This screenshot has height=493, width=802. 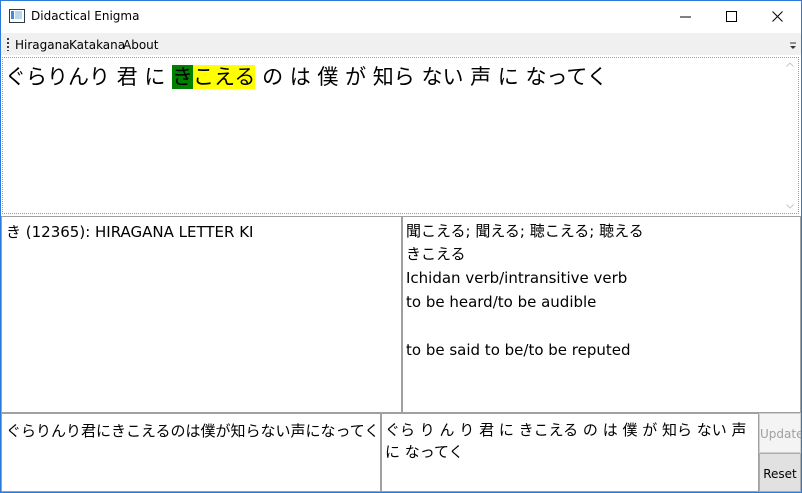 I want to click on menu-bar: Hiragana Katakana About, so click(x=401, y=44).